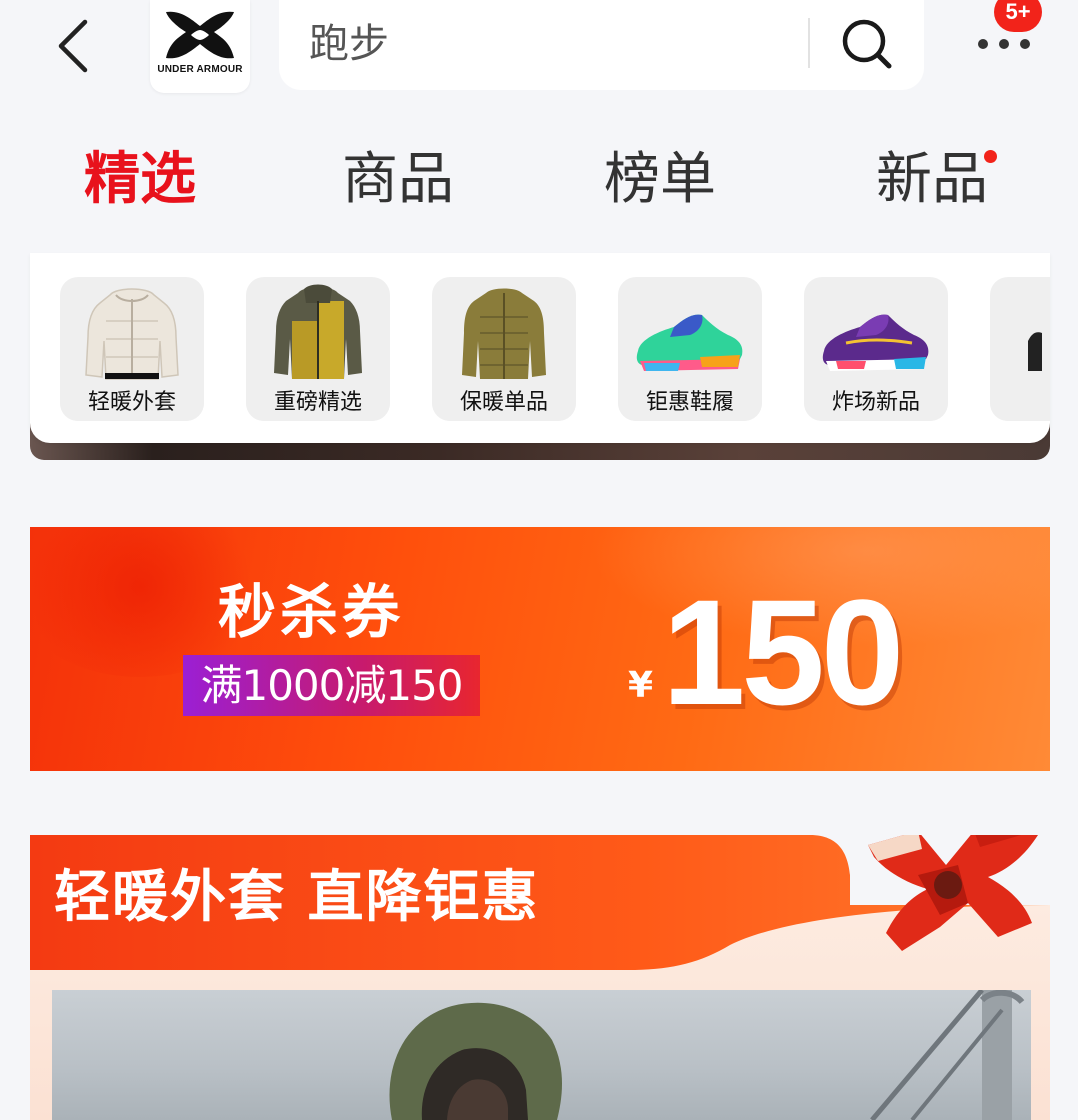 The height and width of the screenshot is (1120, 1078). What do you see at coordinates (140, 180) in the screenshot?
I see `tab-featured: 精选` at bounding box center [140, 180].